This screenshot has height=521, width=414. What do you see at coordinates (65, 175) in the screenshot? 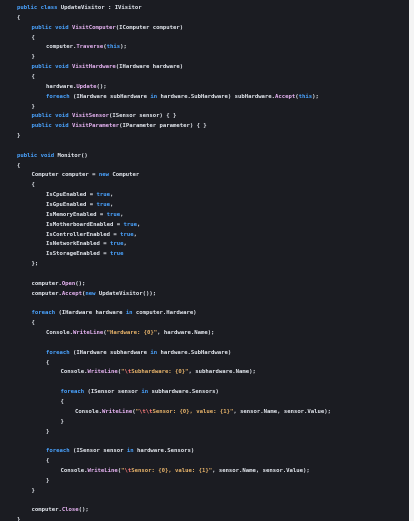
I see `text-token: Computer computer =` at bounding box center [65, 175].